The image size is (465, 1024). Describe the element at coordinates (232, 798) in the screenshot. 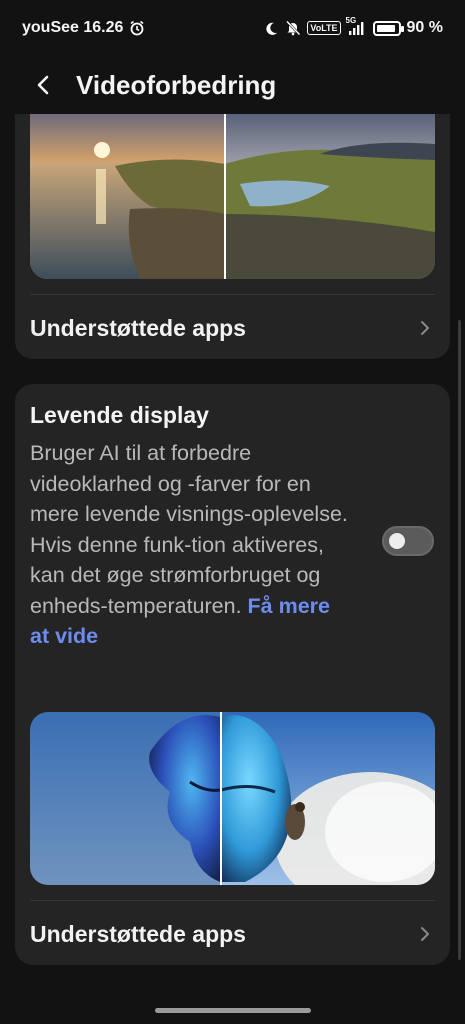

I see `butterfly-comparison-image` at that location.